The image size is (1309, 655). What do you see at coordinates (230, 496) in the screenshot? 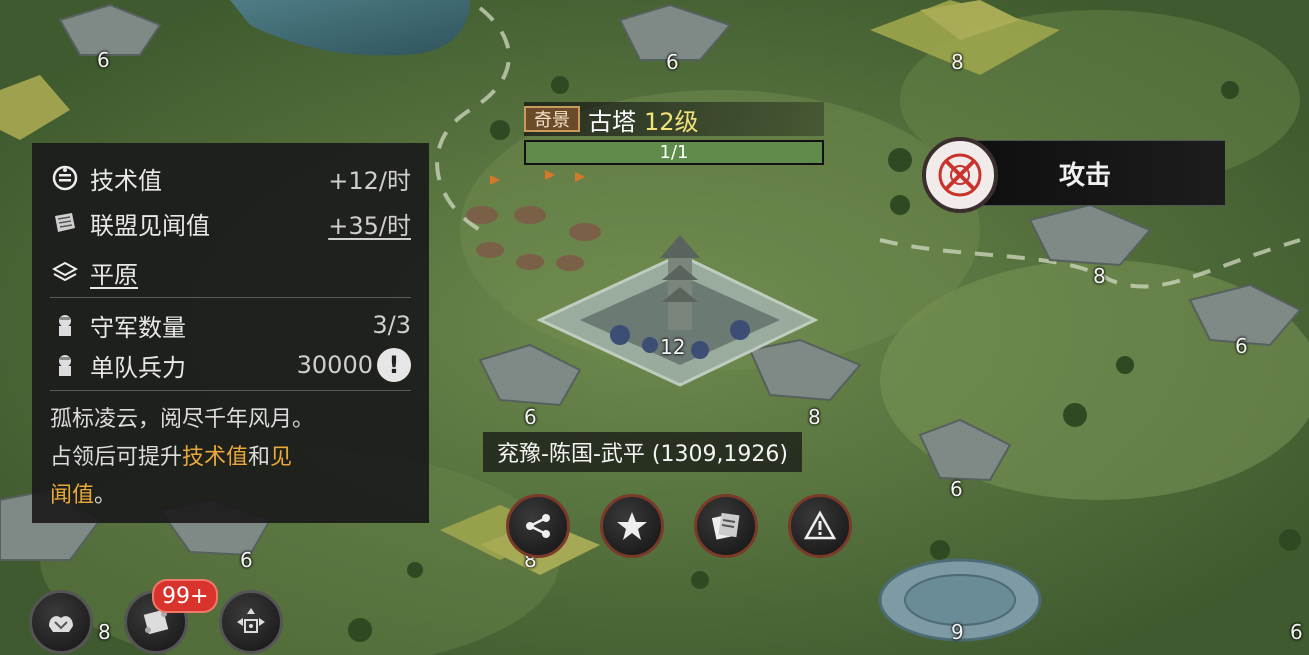
I see `description-line: 闻值。` at bounding box center [230, 496].